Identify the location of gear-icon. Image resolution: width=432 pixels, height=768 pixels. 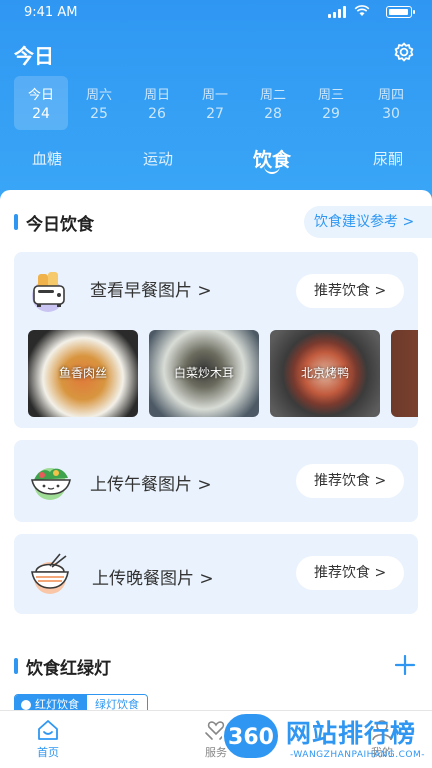
(404, 52).